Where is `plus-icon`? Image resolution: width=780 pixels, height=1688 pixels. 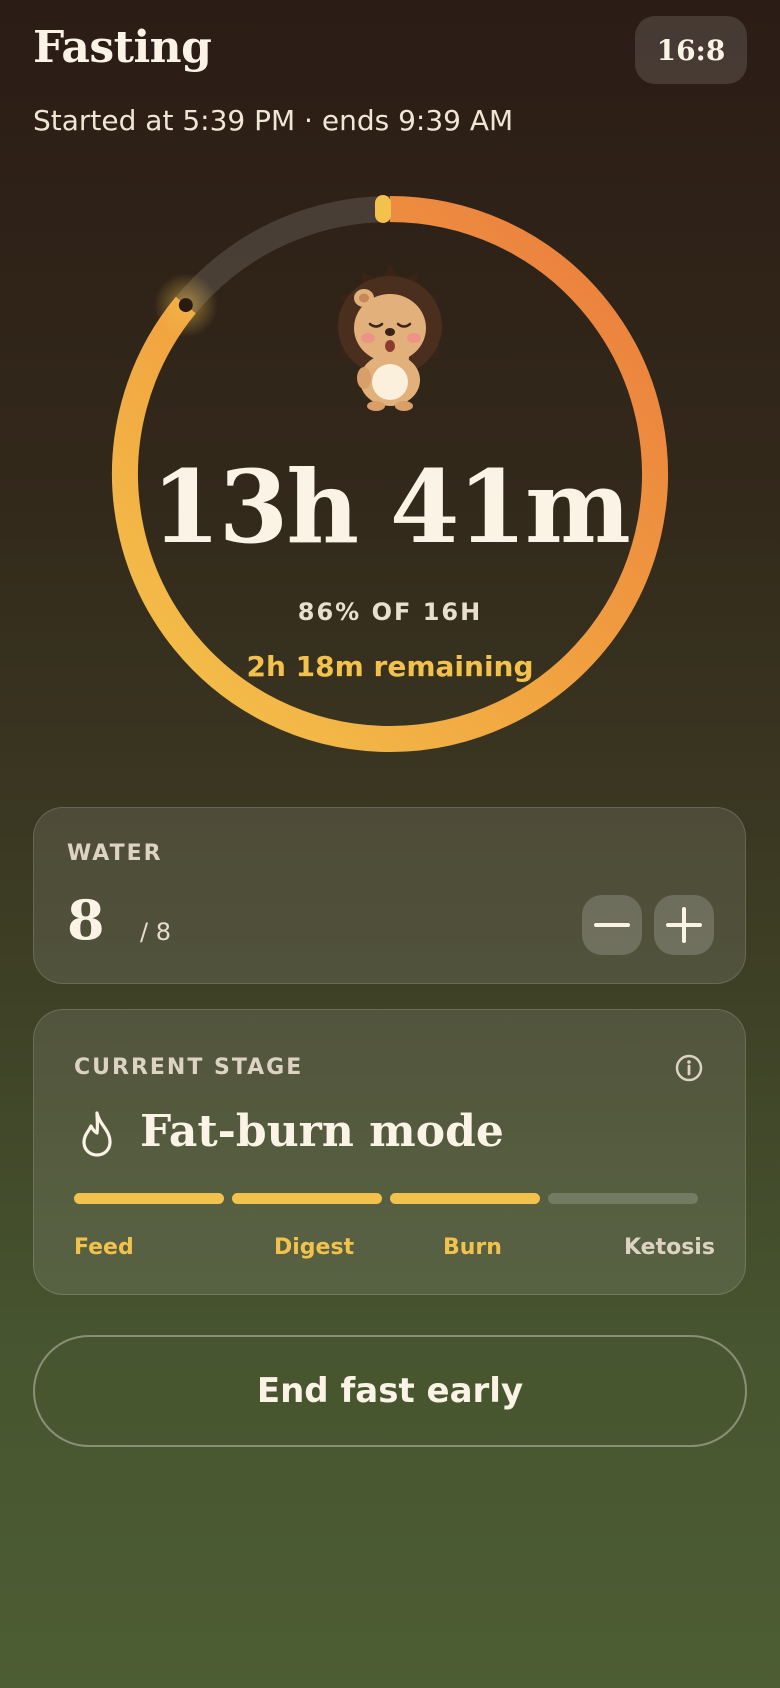
plus-icon is located at coordinates (684, 925).